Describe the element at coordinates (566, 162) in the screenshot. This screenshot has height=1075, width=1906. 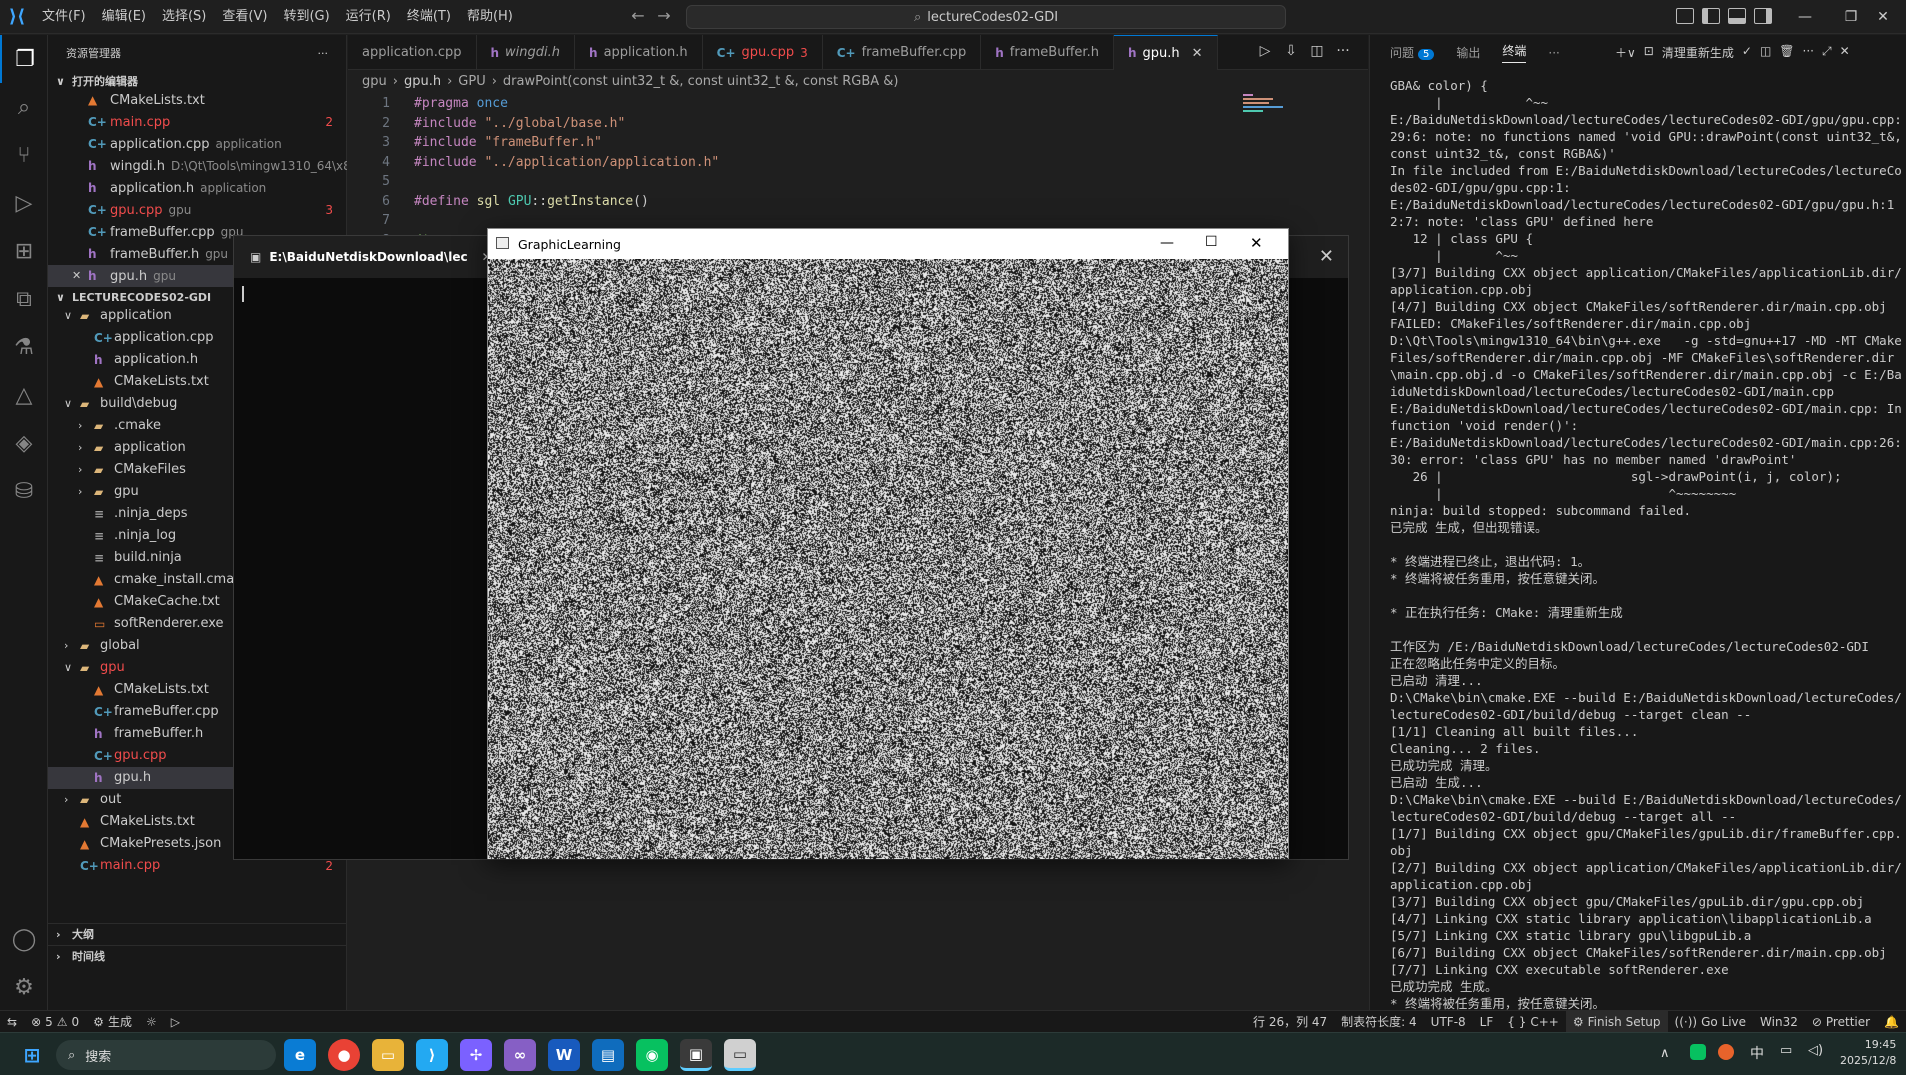
I see `code-line: #include "../application/application.h"` at that location.